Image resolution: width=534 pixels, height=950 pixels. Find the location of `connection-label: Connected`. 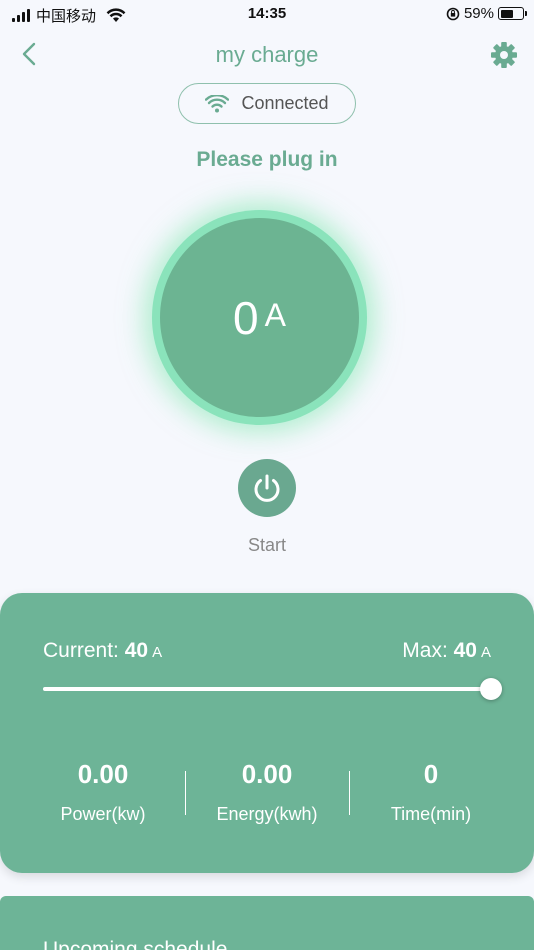

connection-label: Connected is located at coordinates (285, 103).